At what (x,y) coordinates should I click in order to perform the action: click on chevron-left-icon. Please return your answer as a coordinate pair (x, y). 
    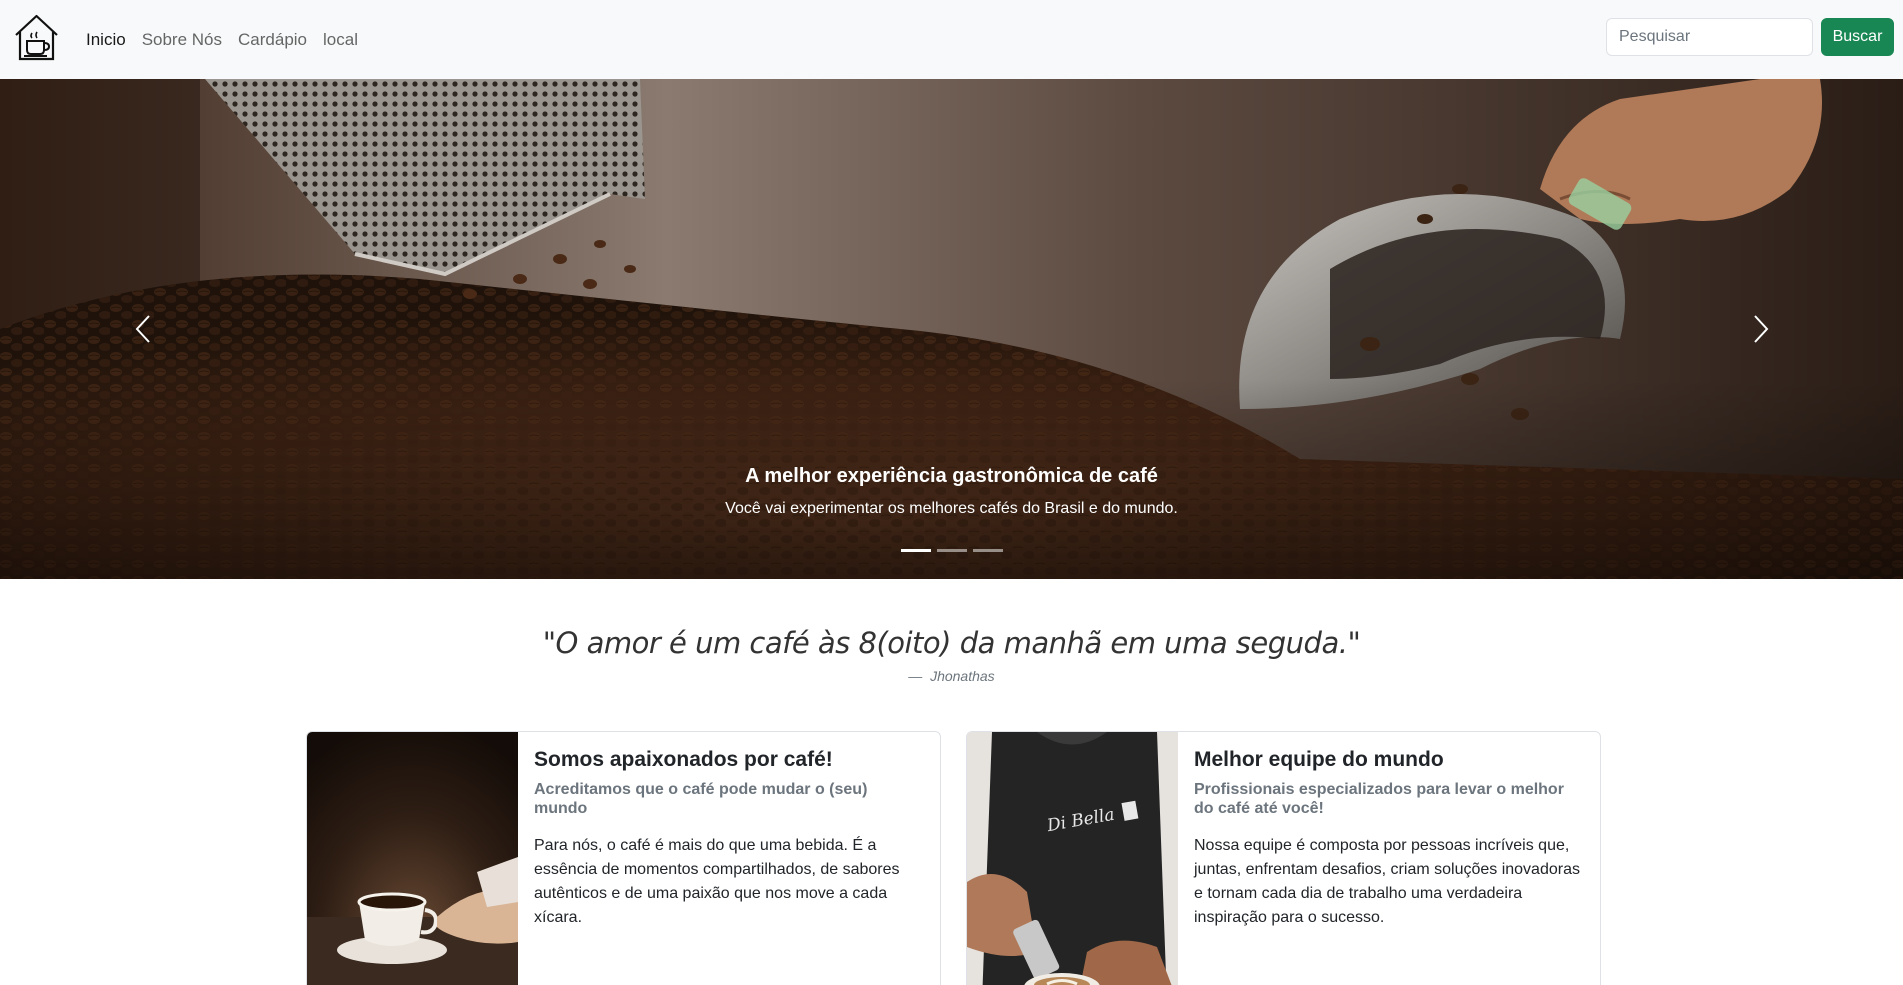
    Looking at the image, I should click on (142, 329).